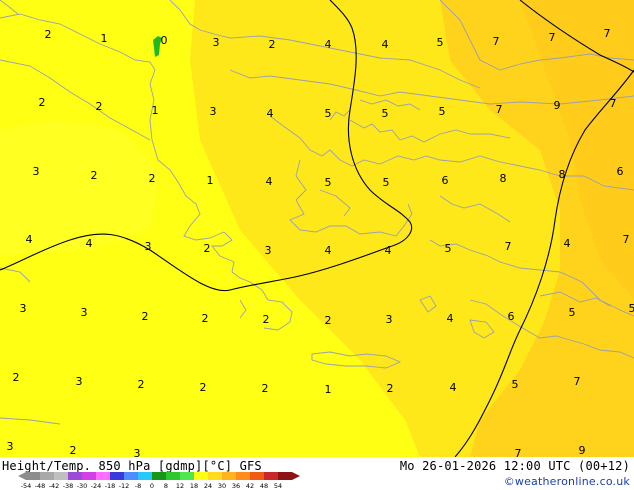 The image size is (634, 490). Describe the element at coordinates (278, 486) in the screenshot. I see `legend-tick-label: 54` at that location.